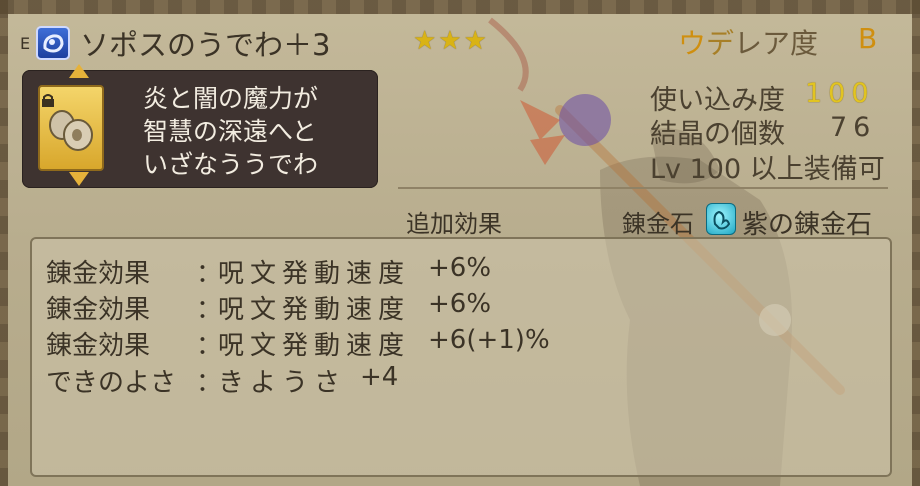  What do you see at coordinates (454, 224) in the screenshot?
I see `additional-effects-header: 追加効果` at bounding box center [454, 224].